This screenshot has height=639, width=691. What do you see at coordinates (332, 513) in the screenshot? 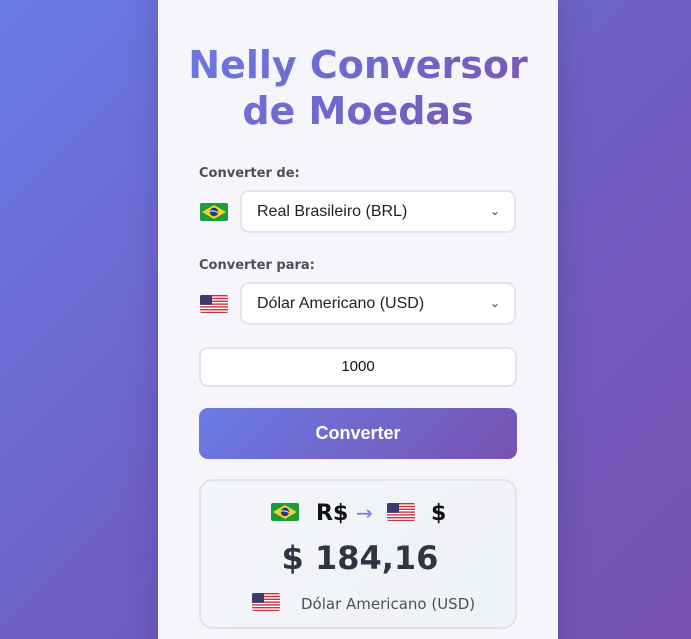
I see `from-currency-symbol: R$` at bounding box center [332, 513].